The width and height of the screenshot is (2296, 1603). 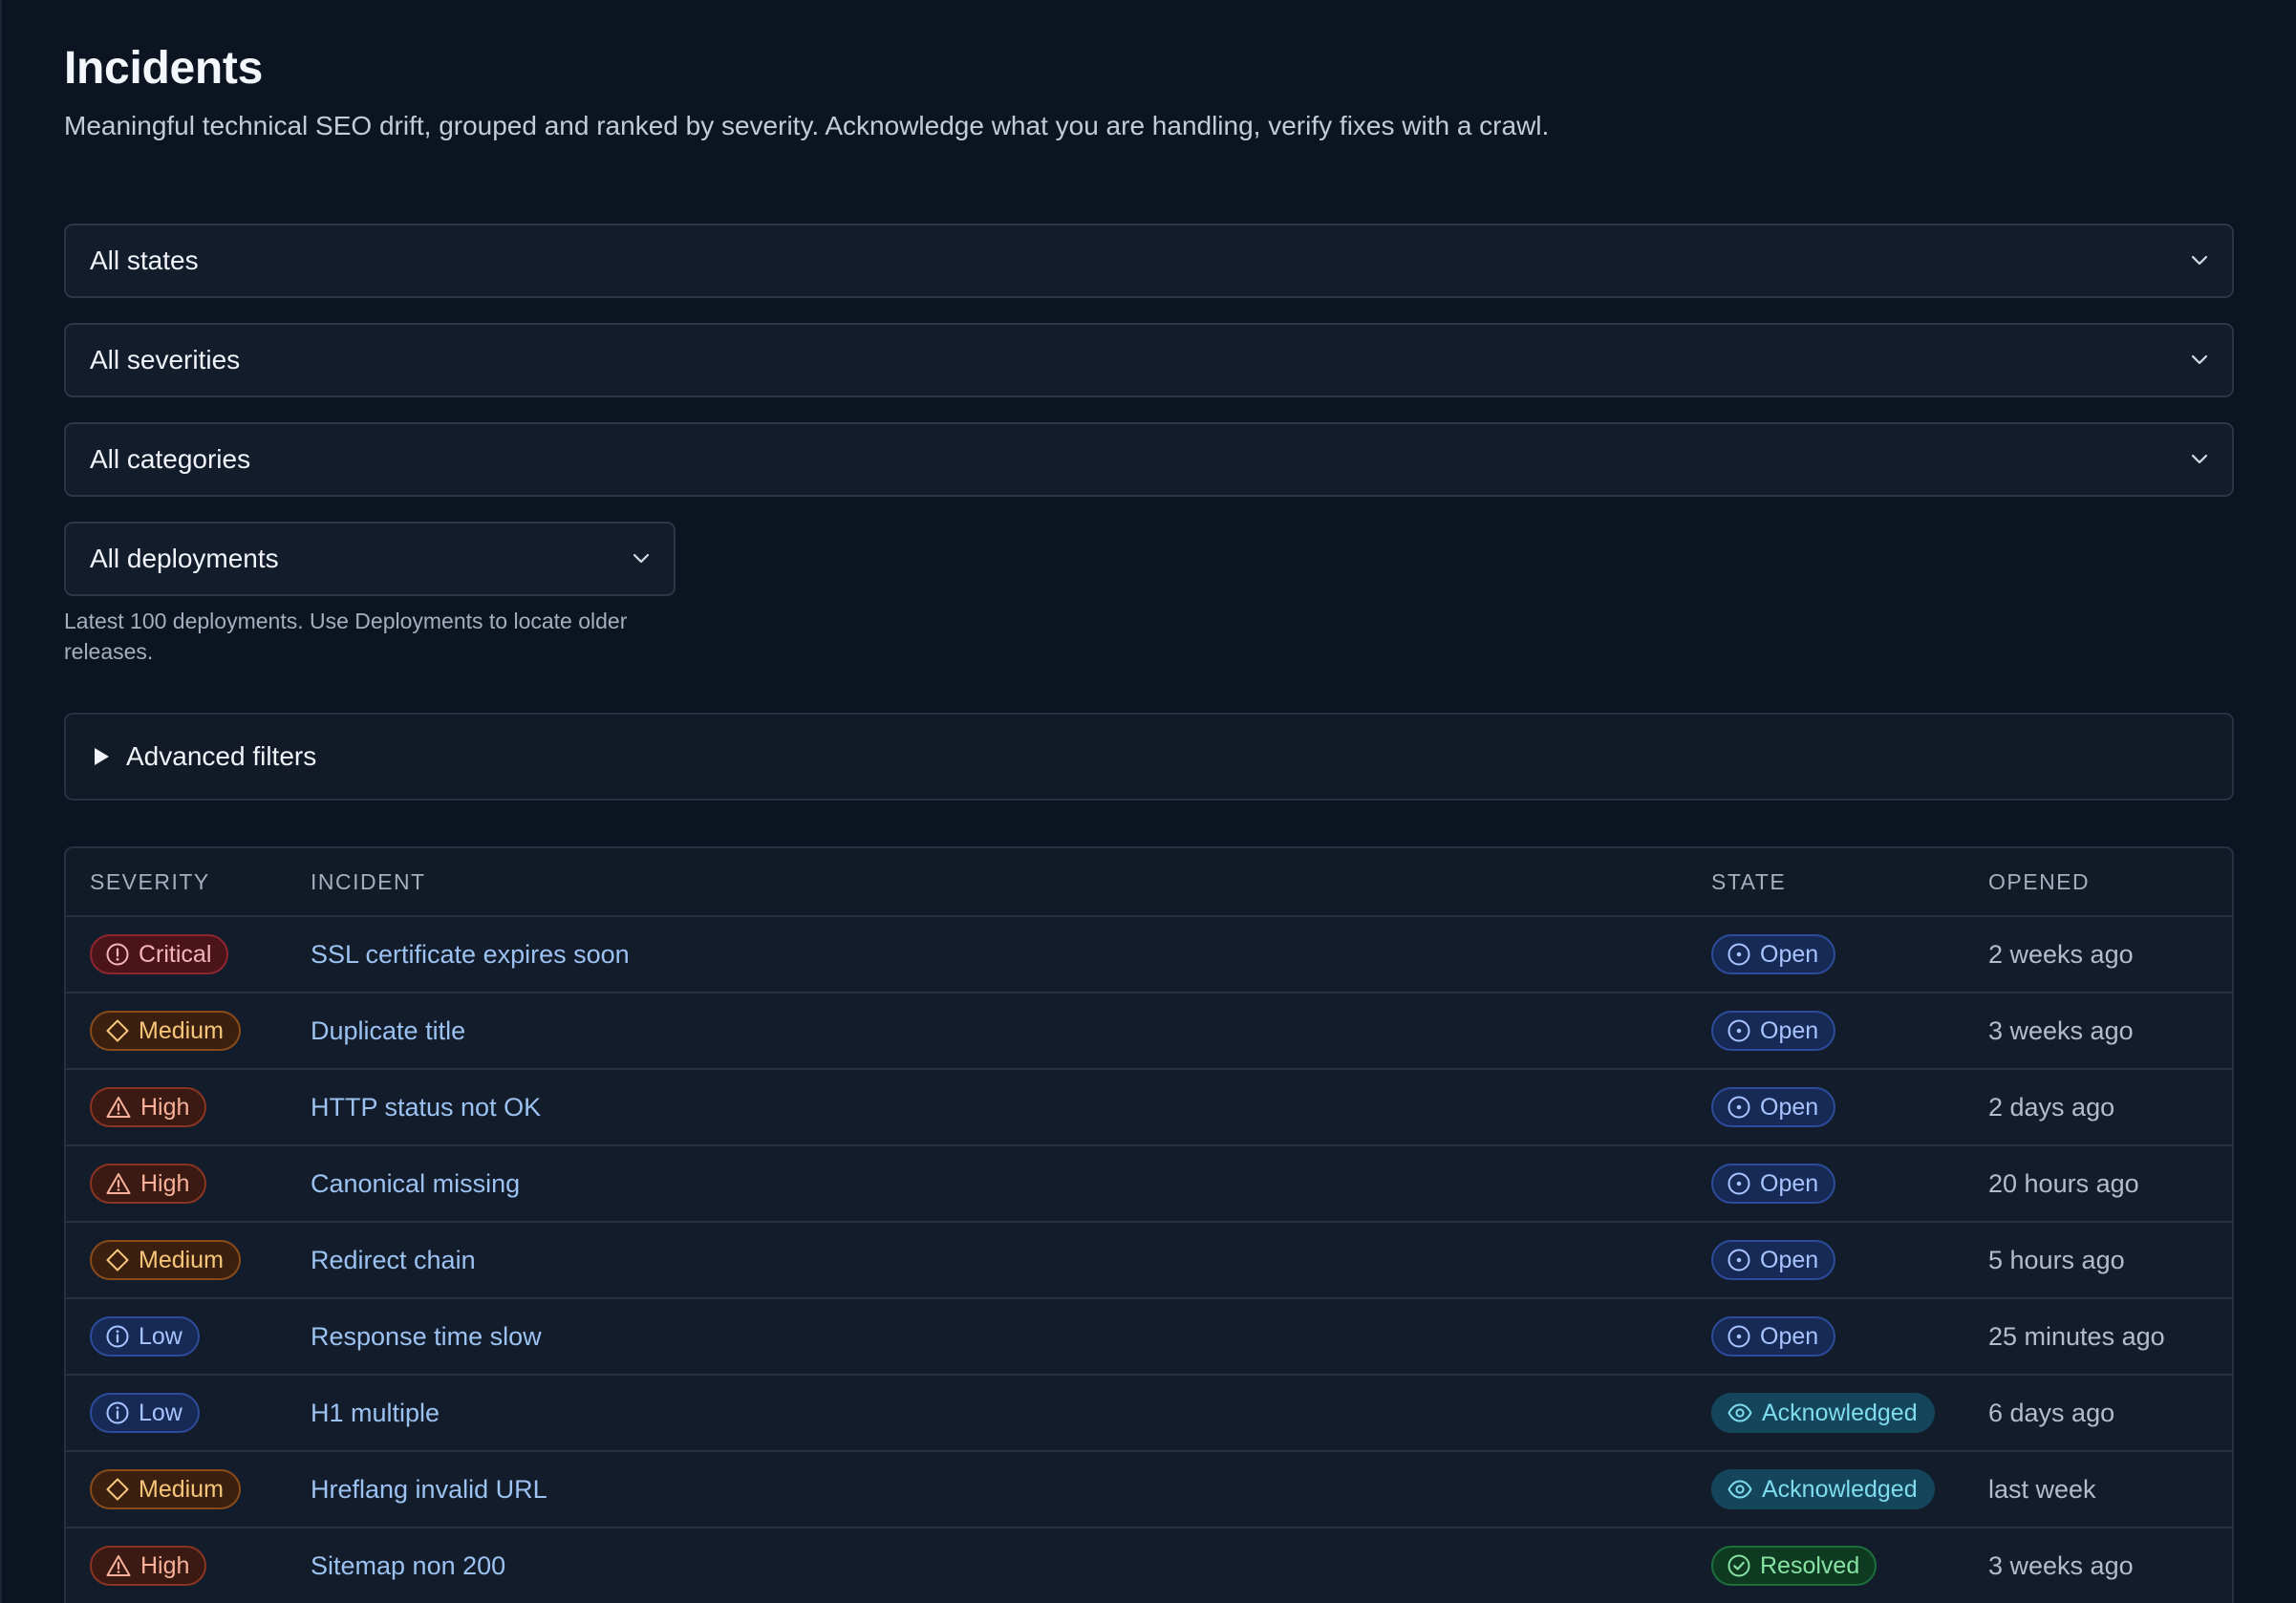 I want to click on severity-cell: Critical, so click(x=189, y=954).